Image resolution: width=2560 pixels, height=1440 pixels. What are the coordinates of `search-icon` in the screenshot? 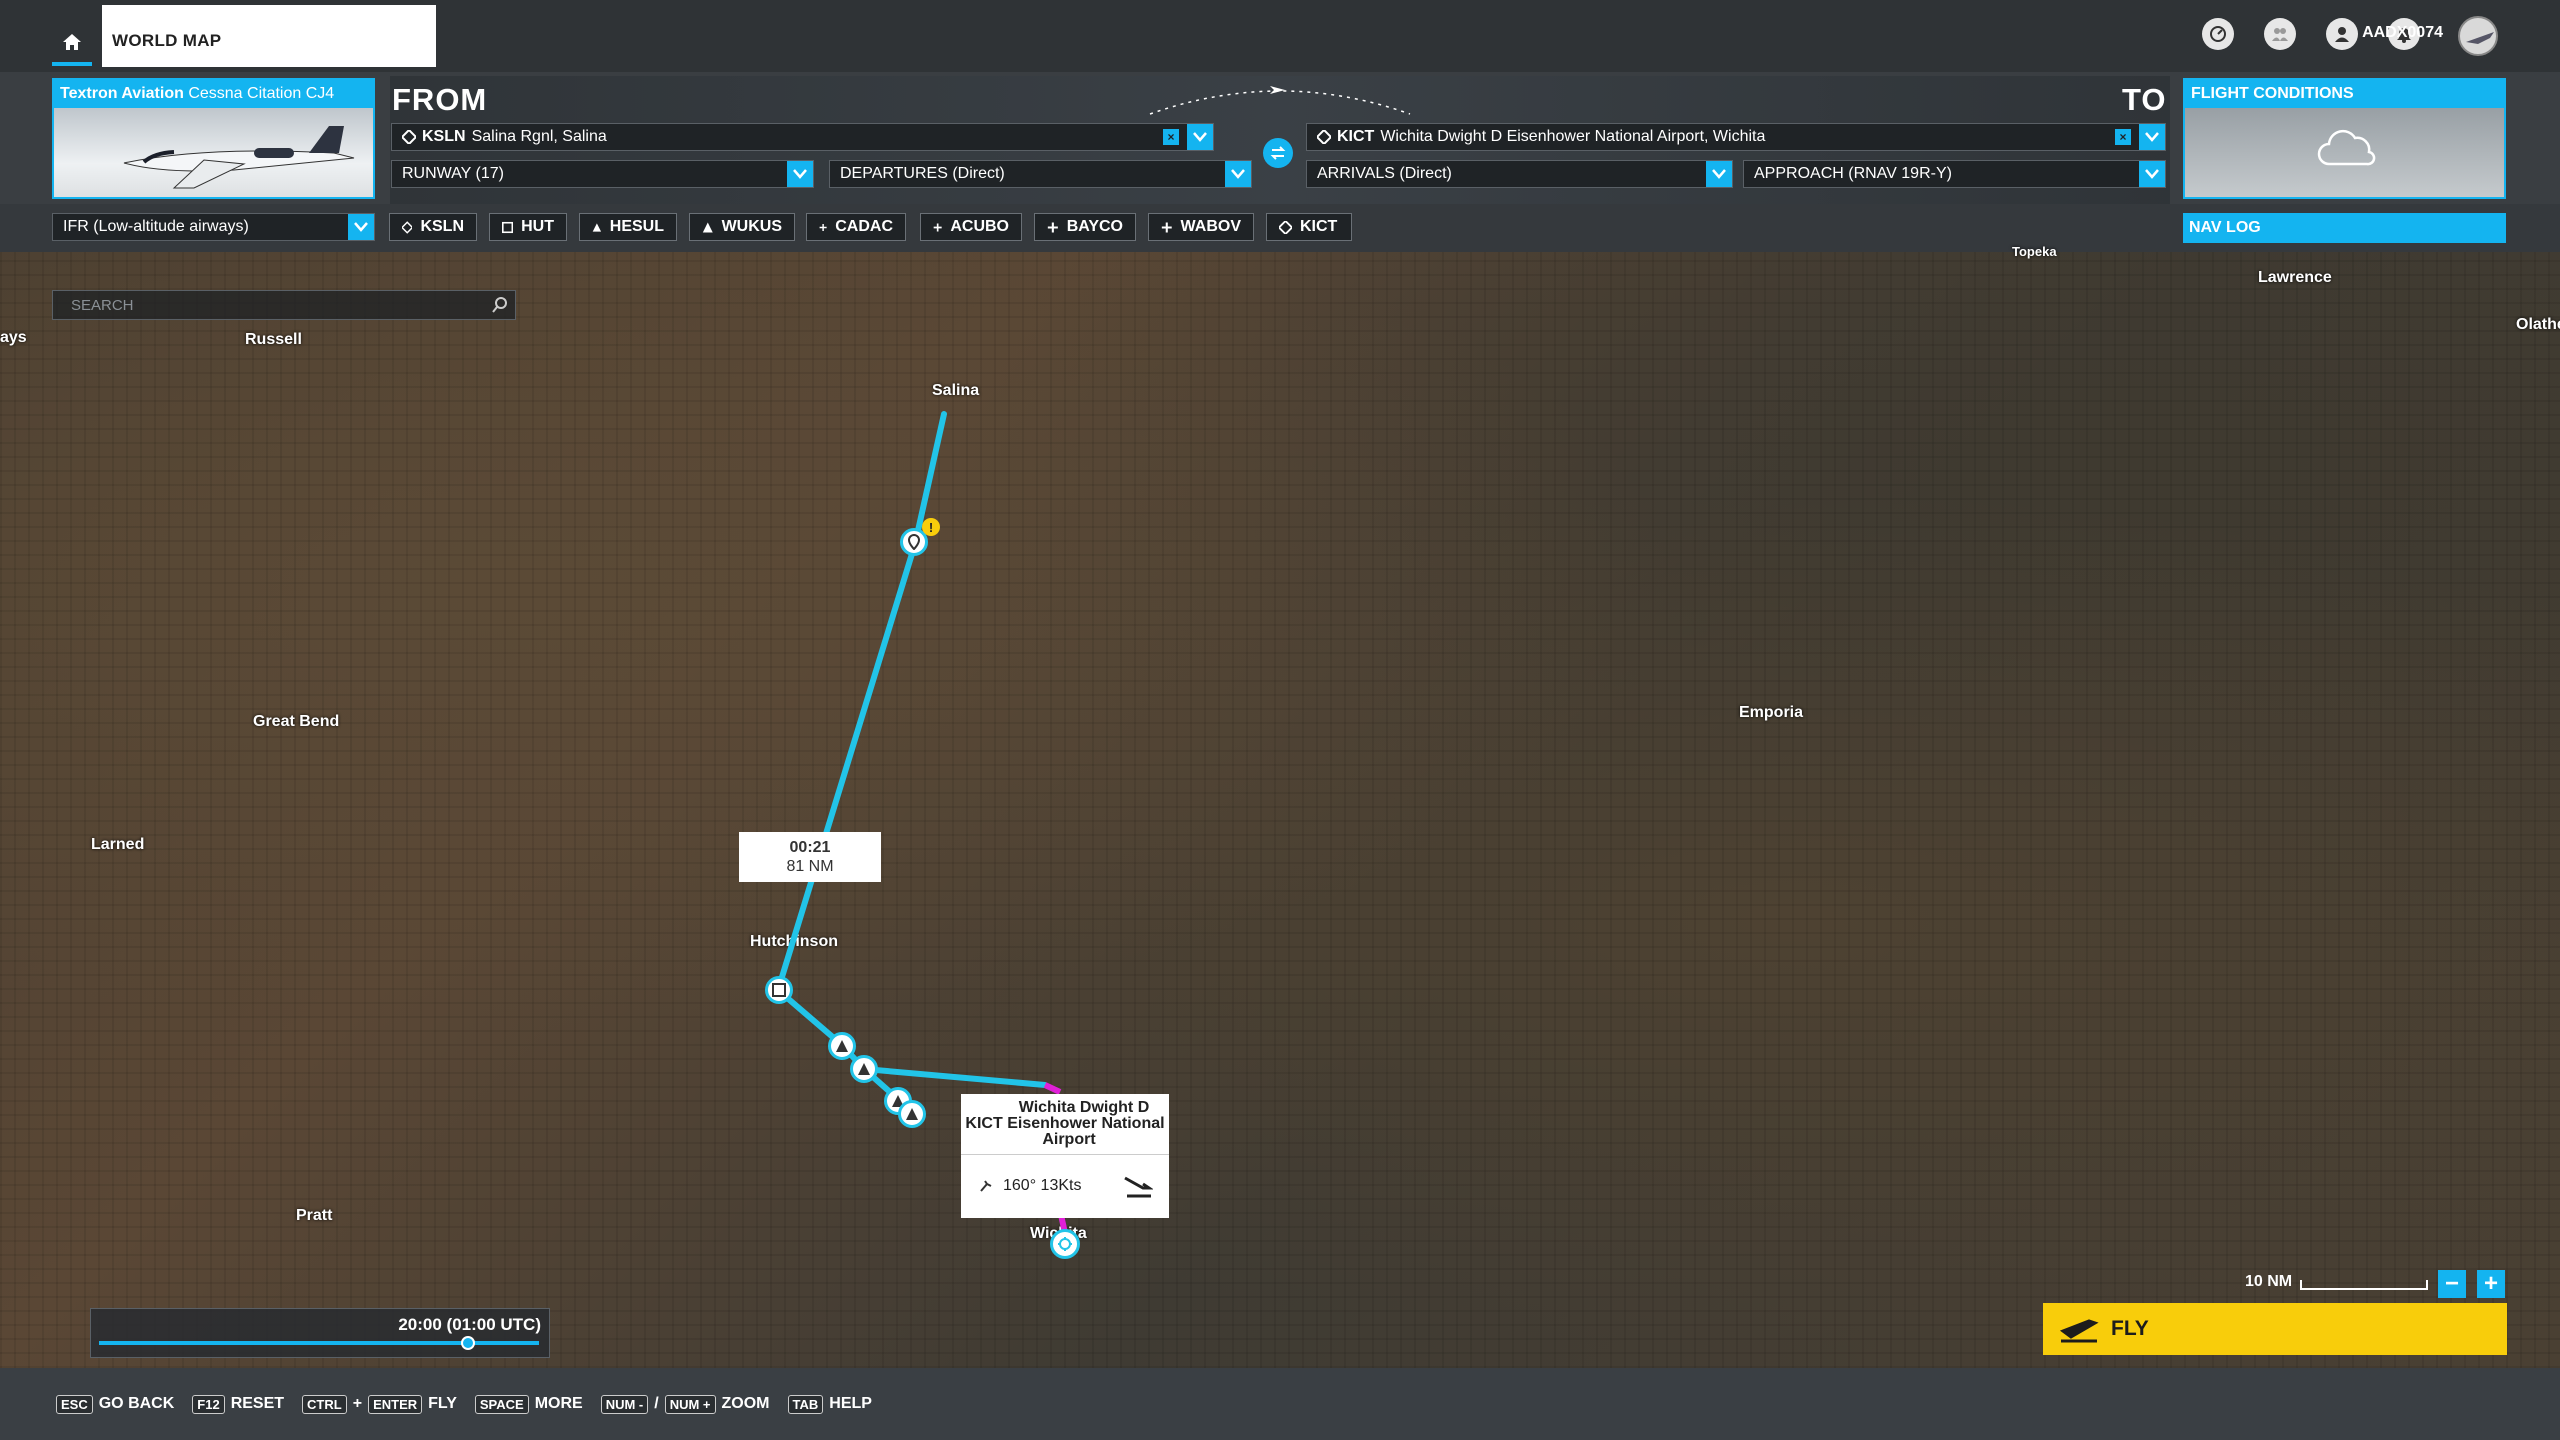 It's located at (500, 305).